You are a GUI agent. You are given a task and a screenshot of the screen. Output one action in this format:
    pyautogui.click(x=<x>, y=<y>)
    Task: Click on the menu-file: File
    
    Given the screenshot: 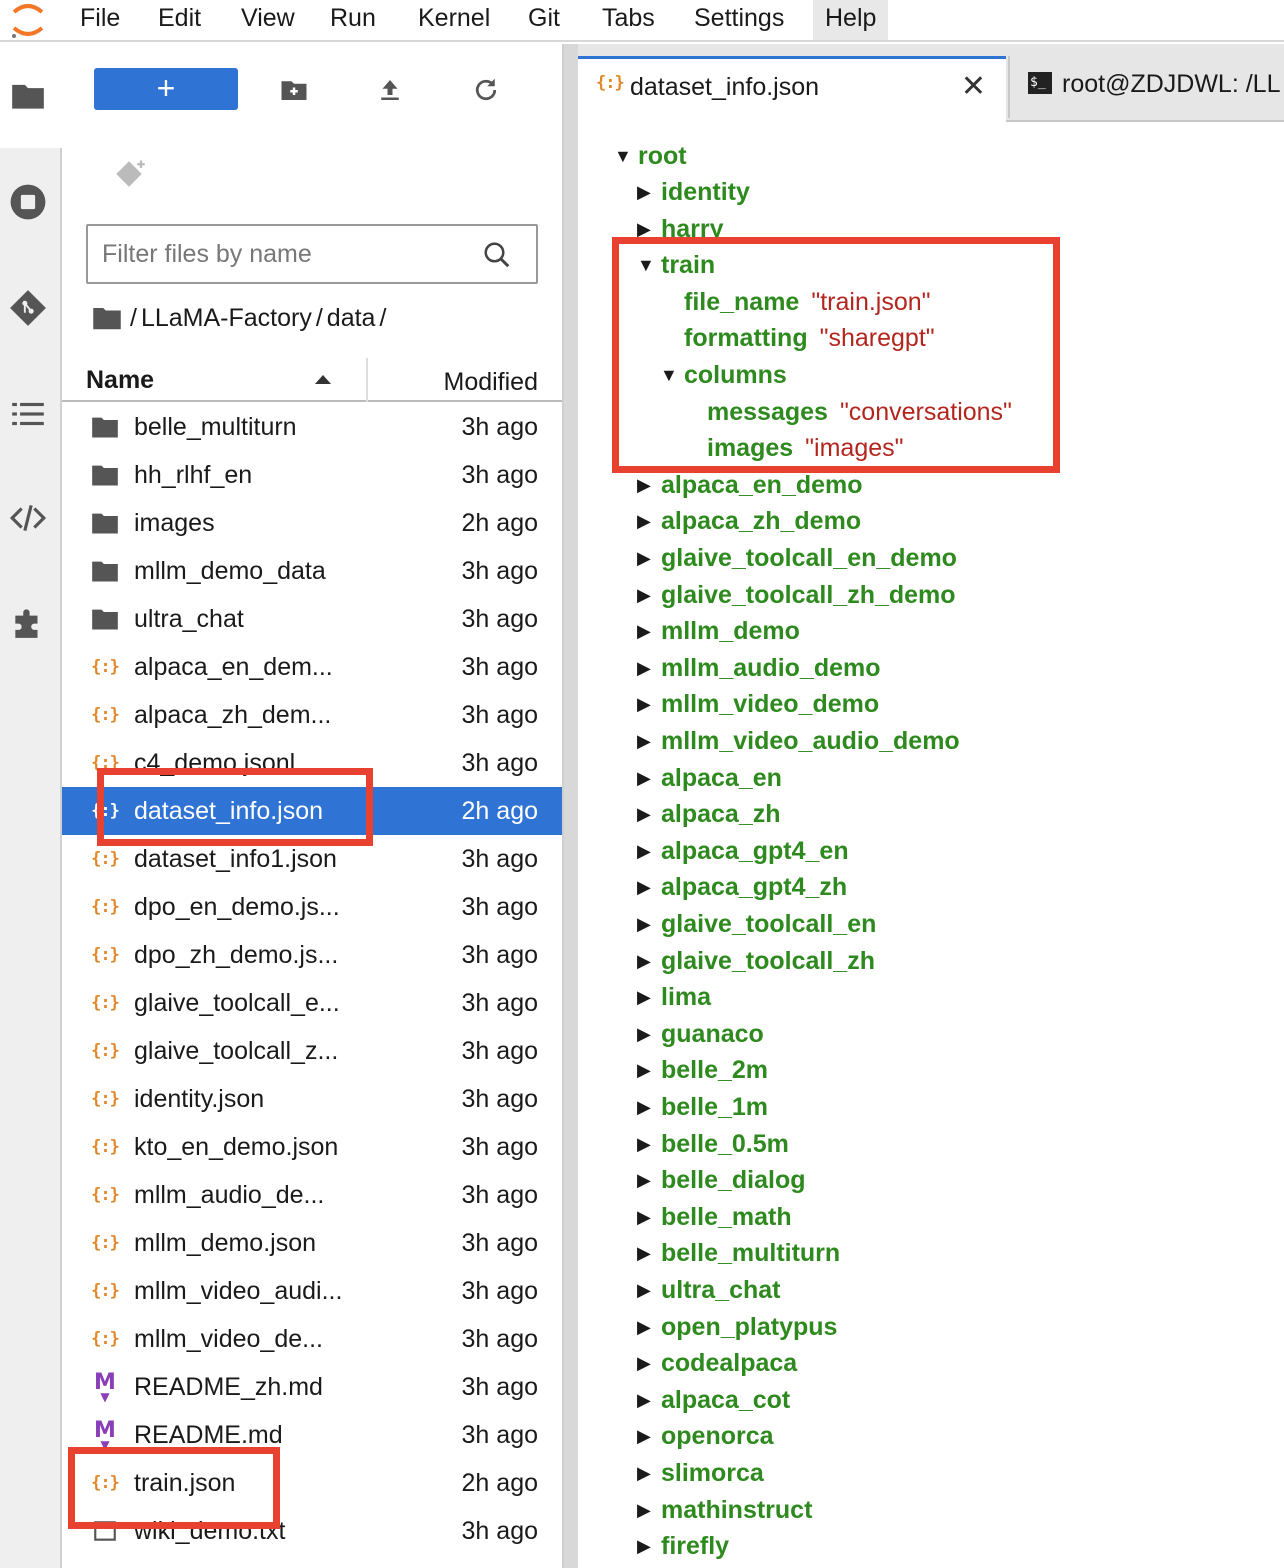 What is the action you would take?
    pyautogui.click(x=100, y=20)
    